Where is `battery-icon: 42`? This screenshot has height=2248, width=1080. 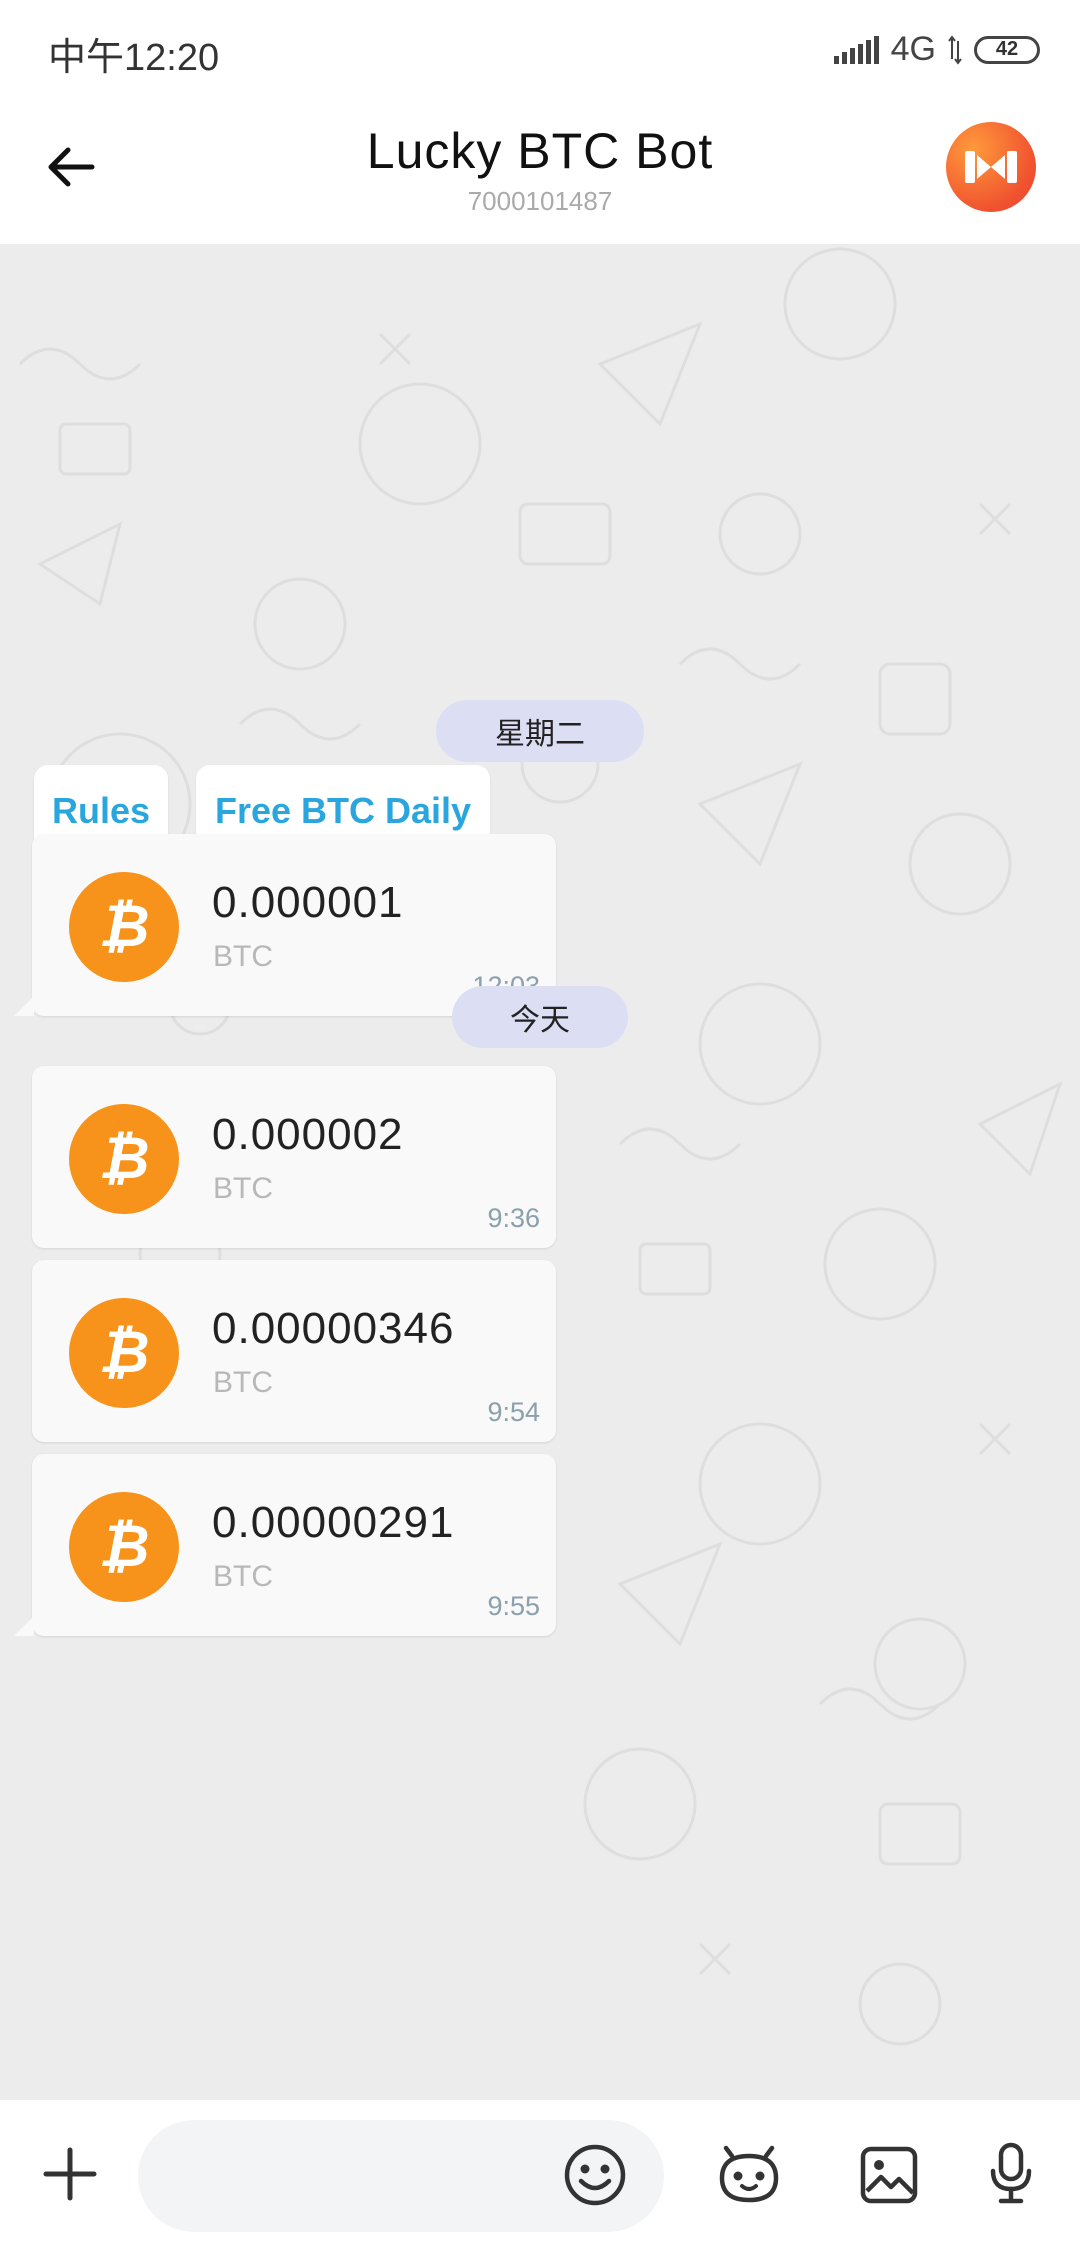 battery-icon: 42 is located at coordinates (1007, 49).